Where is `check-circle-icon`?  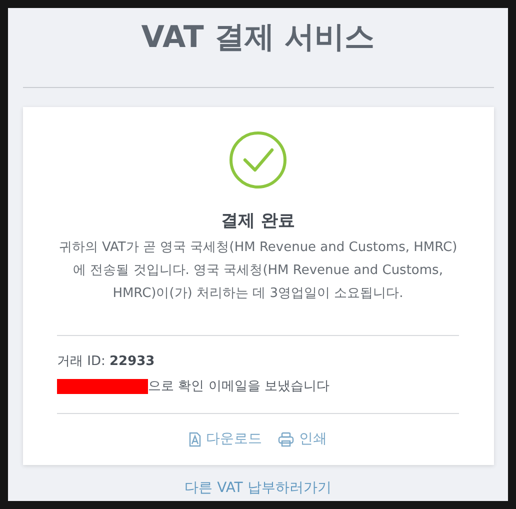
check-circle-icon is located at coordinates (258, 160).